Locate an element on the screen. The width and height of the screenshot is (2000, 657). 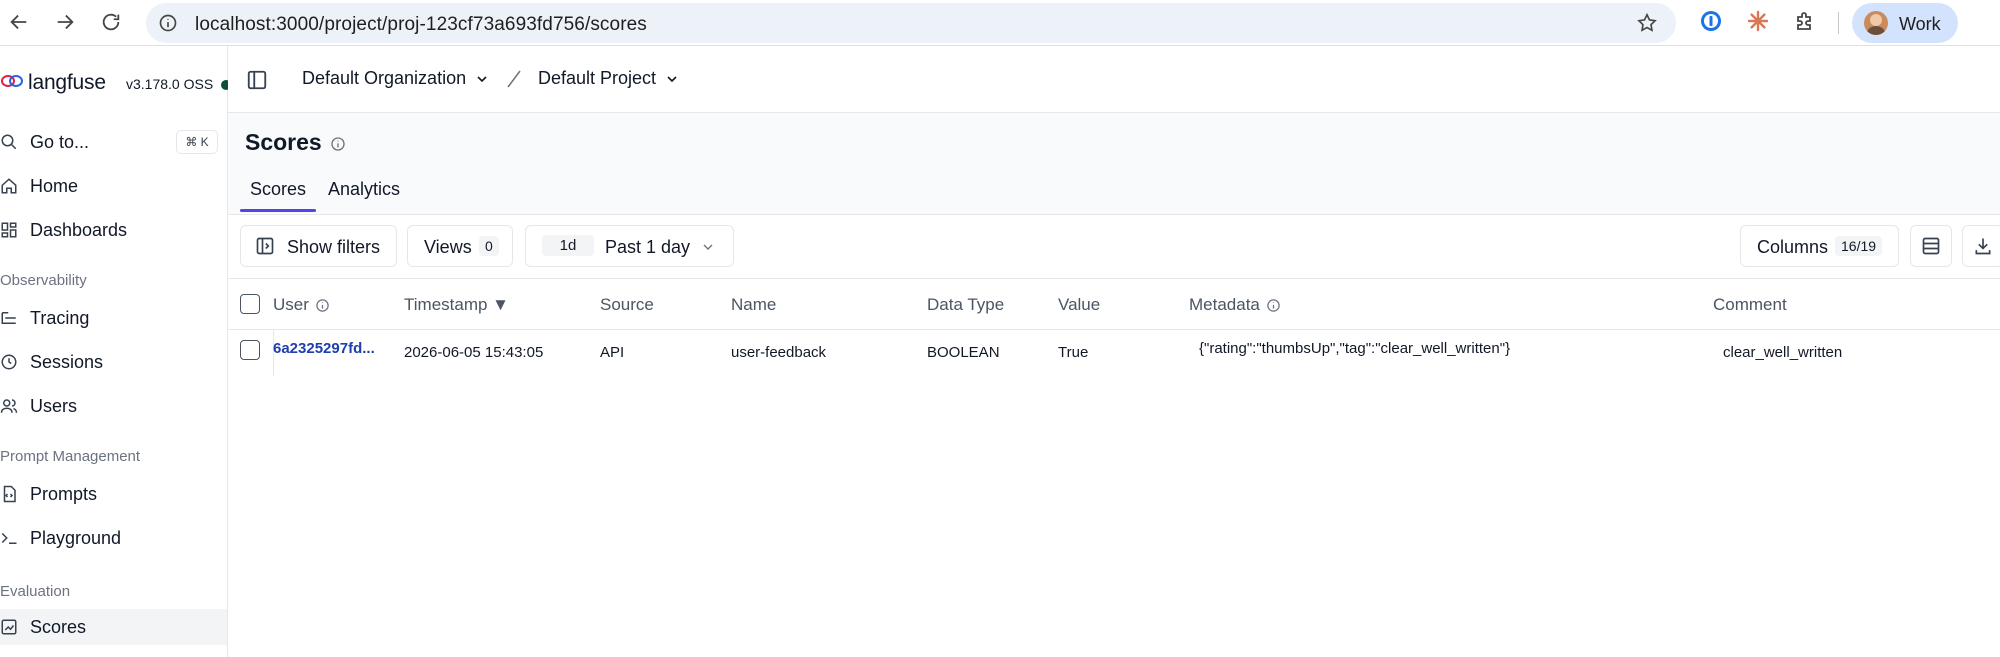
goto-command: Go to... ⌘ K is located at coordinates (113, 142).